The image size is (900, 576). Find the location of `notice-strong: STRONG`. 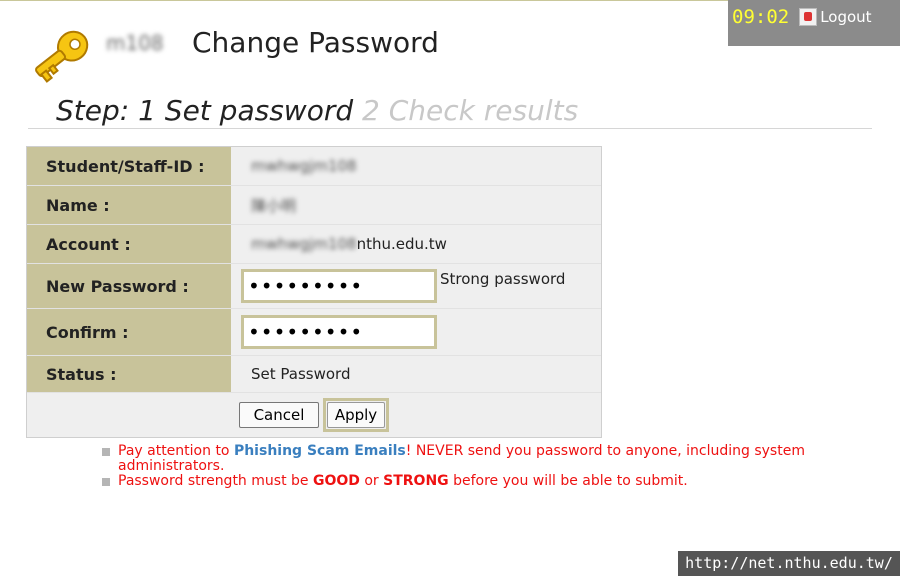

notice-strong: STRONG is located at coordinates (416, 481).